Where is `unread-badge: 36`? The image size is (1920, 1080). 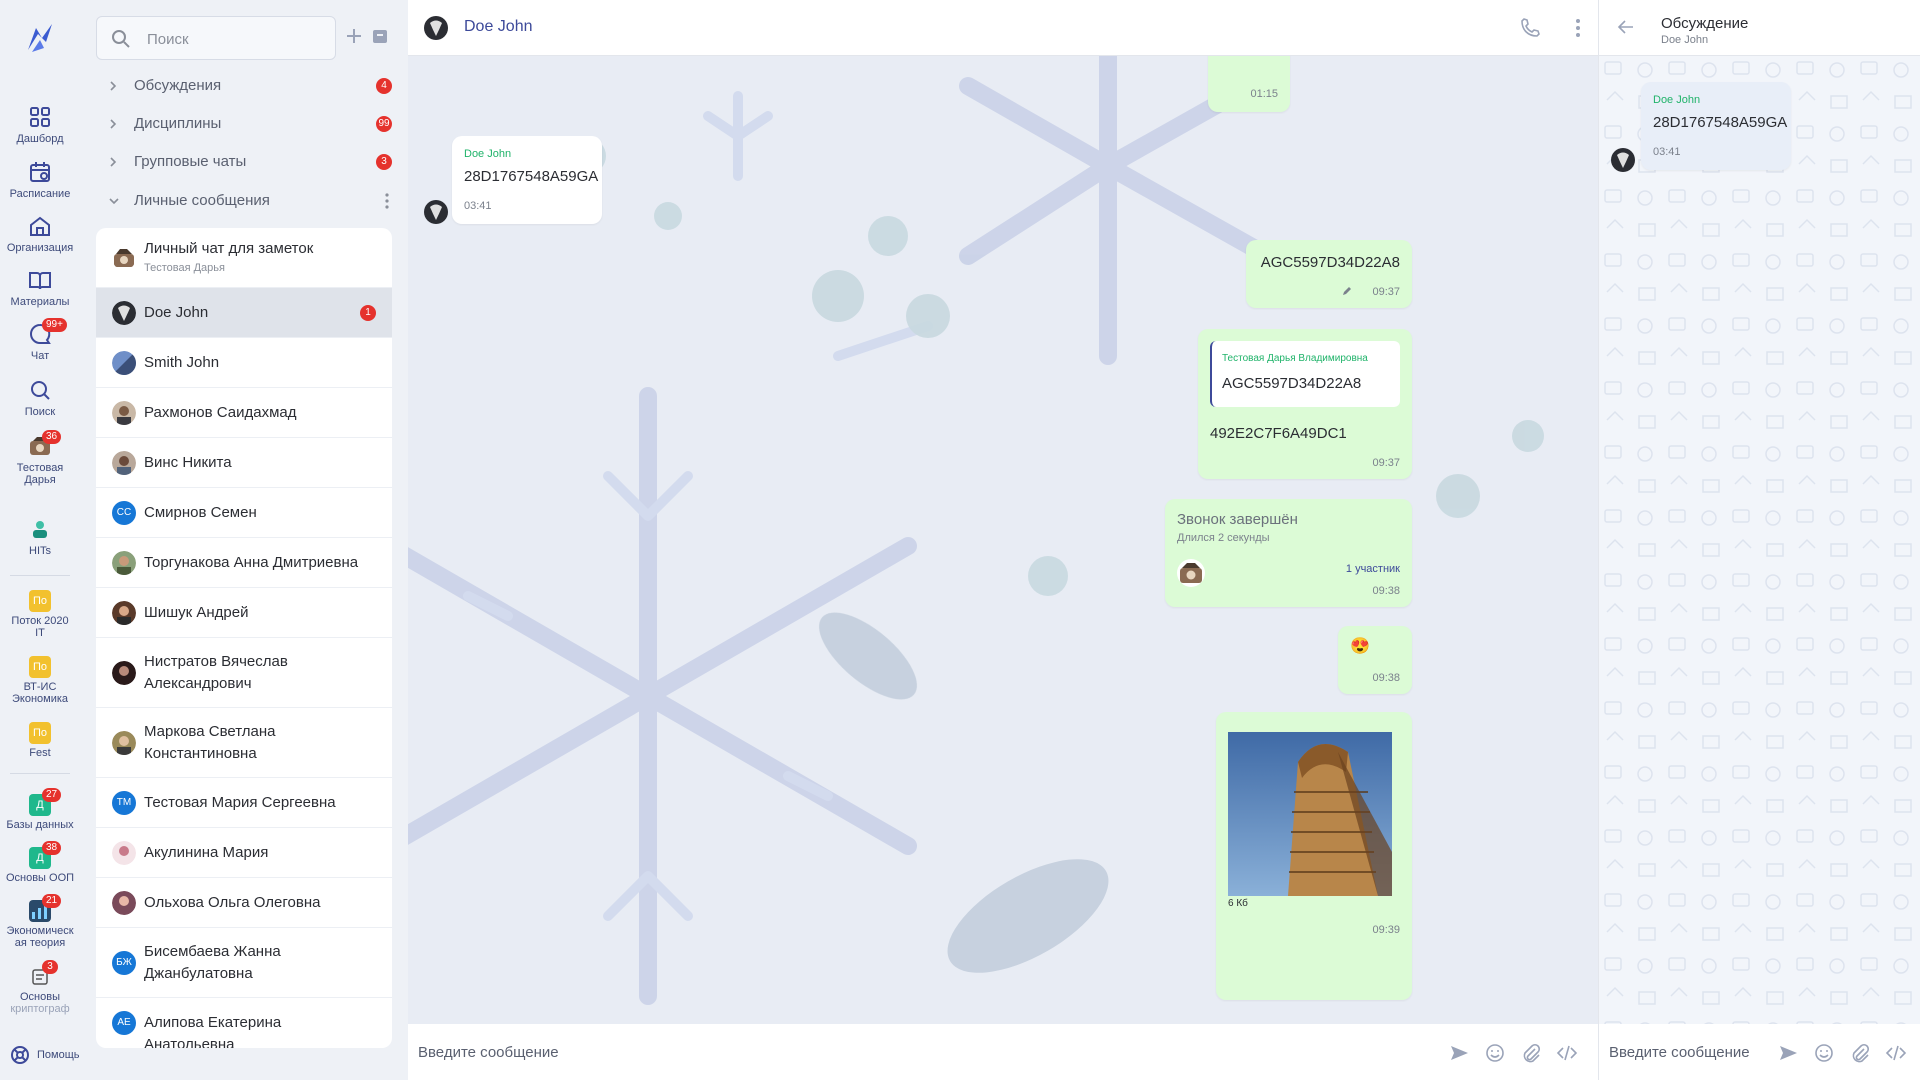
unread-badge: 36 is located at coordinates (52, 437).